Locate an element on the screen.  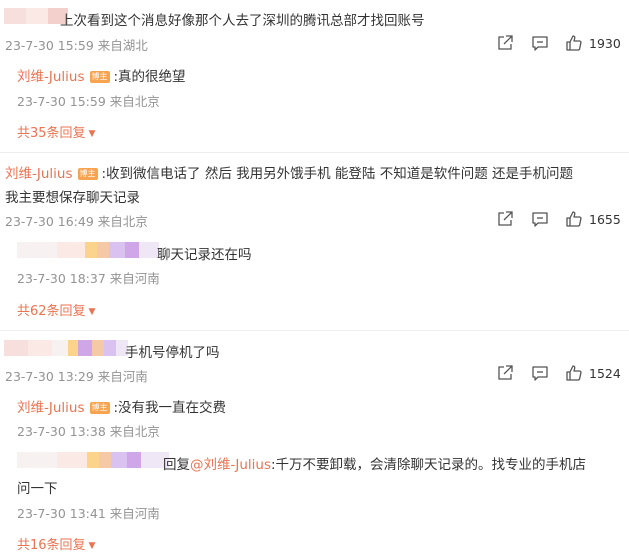
more-replies-link: 共35条回复 ▼ is located at coordinates (56, 131).